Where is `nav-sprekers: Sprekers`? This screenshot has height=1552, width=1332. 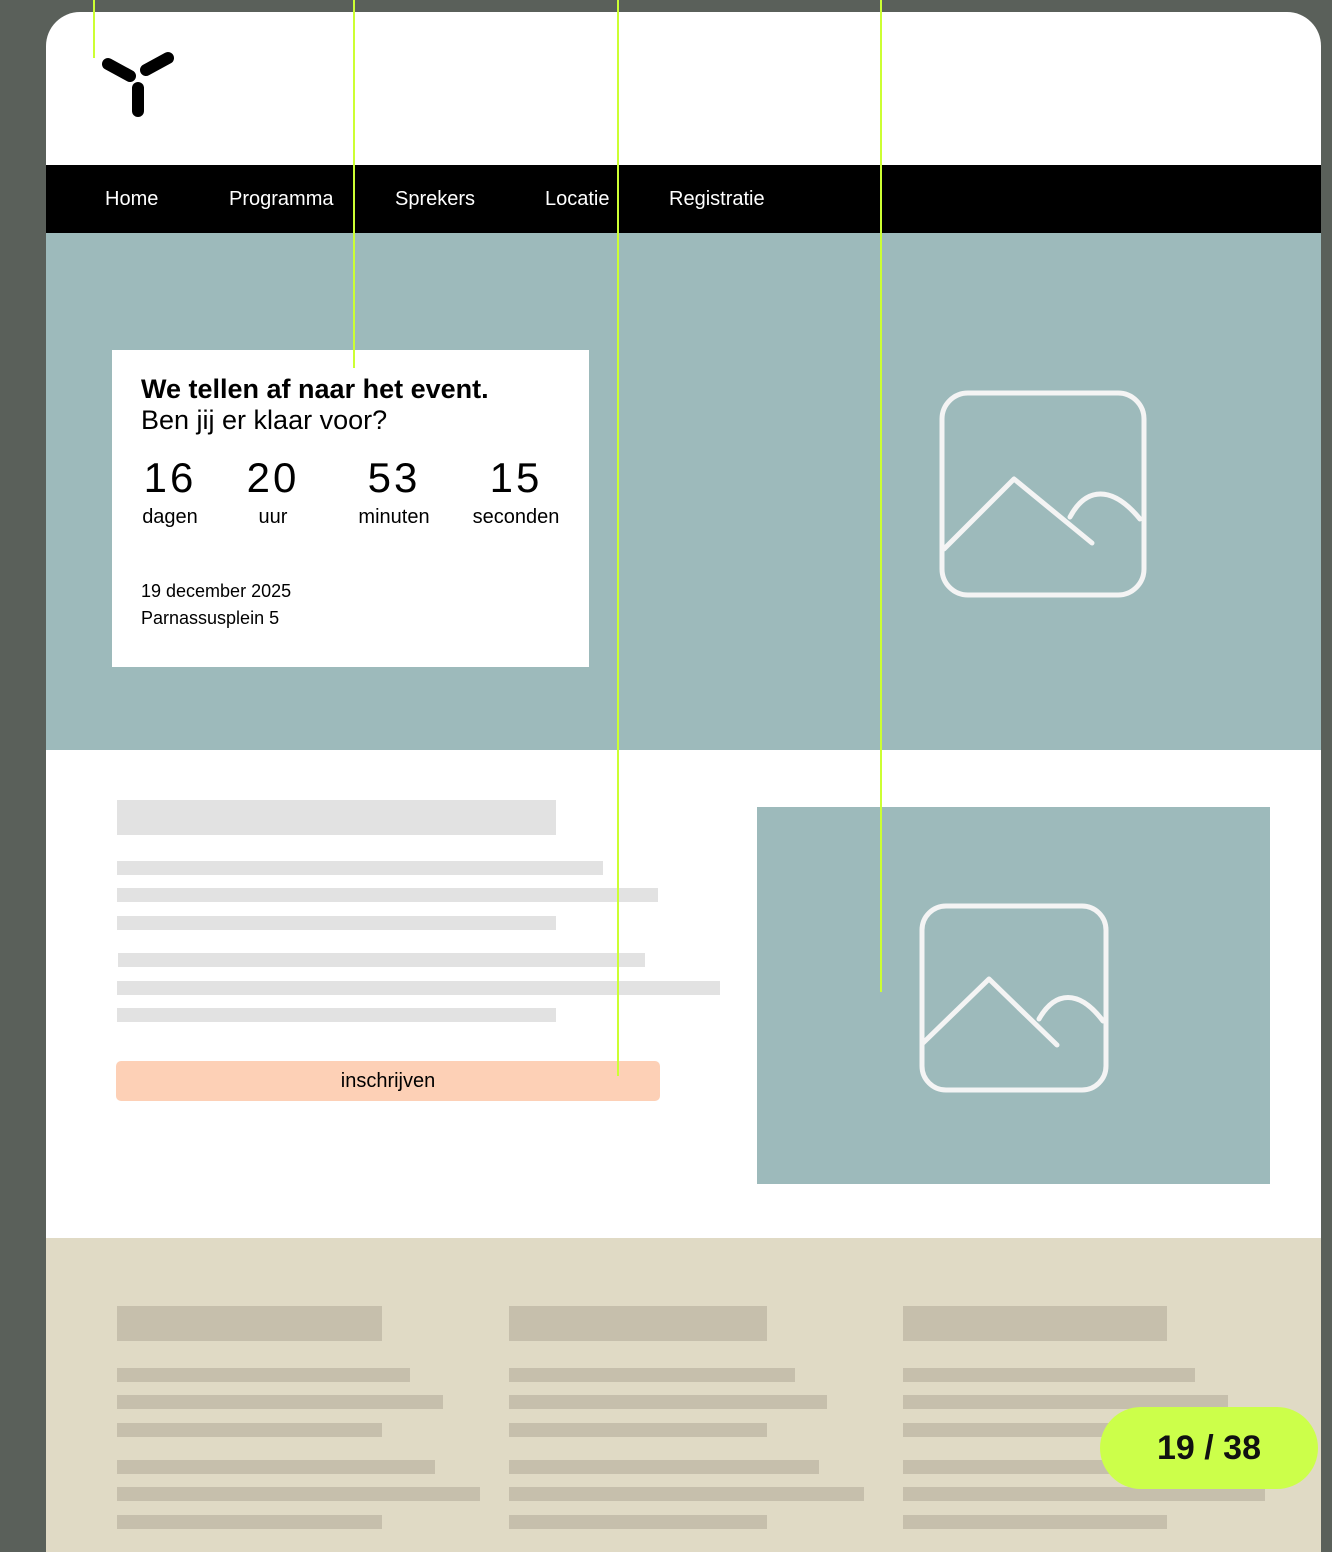
nav-sprekers: Sprekers is located at coordinates (435, 199).